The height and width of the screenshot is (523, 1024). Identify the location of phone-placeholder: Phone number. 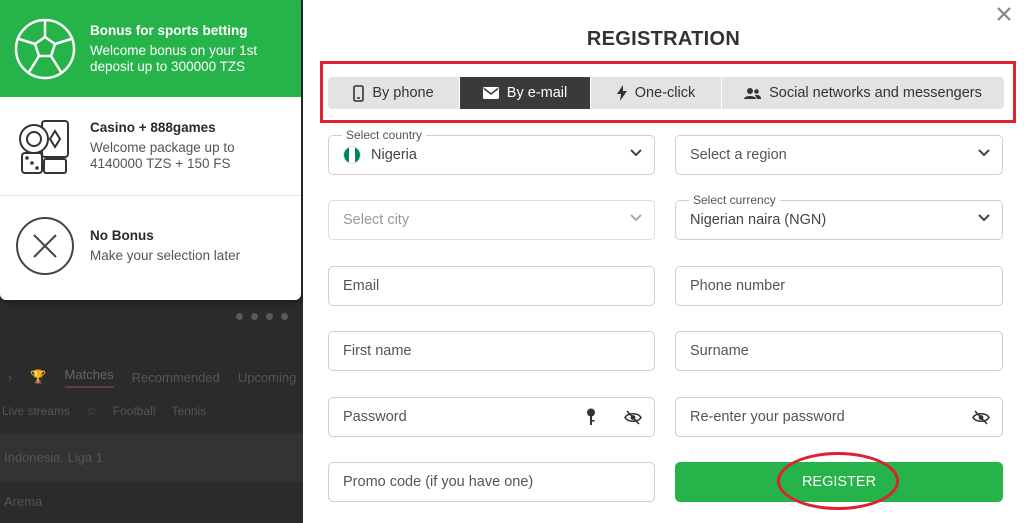
(738, 286).